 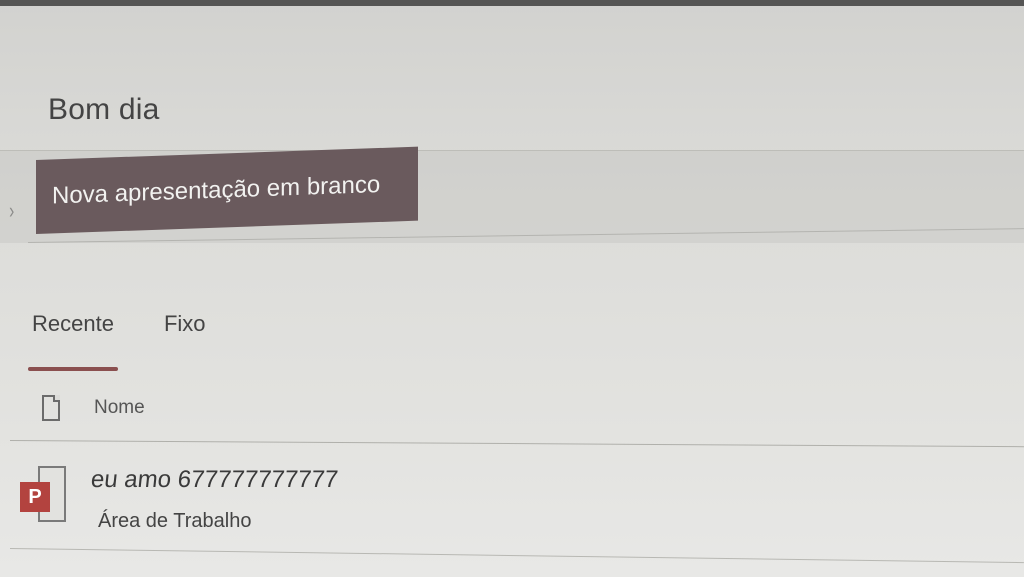 What do you see at coordinates (35, 497) in the screenshot?
I see `powerpoint-badge: P` at bounding box center [35, 497].